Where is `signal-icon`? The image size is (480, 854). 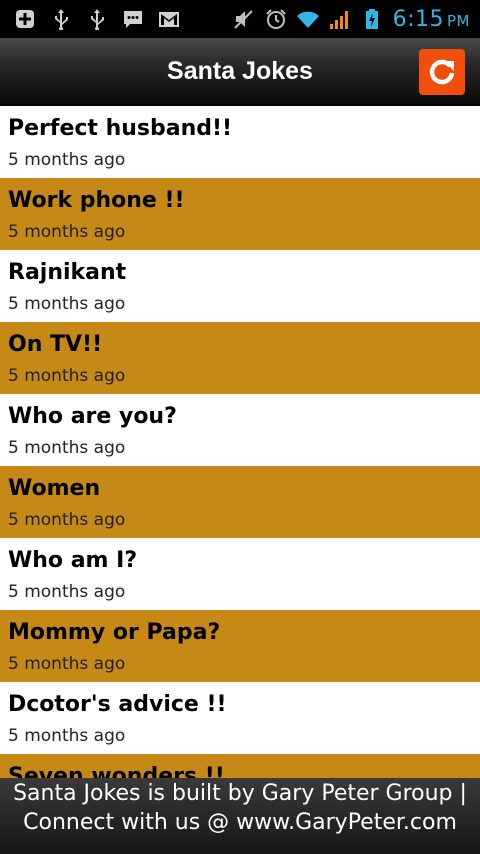
signal-icon is located at coordinates (338, 20).